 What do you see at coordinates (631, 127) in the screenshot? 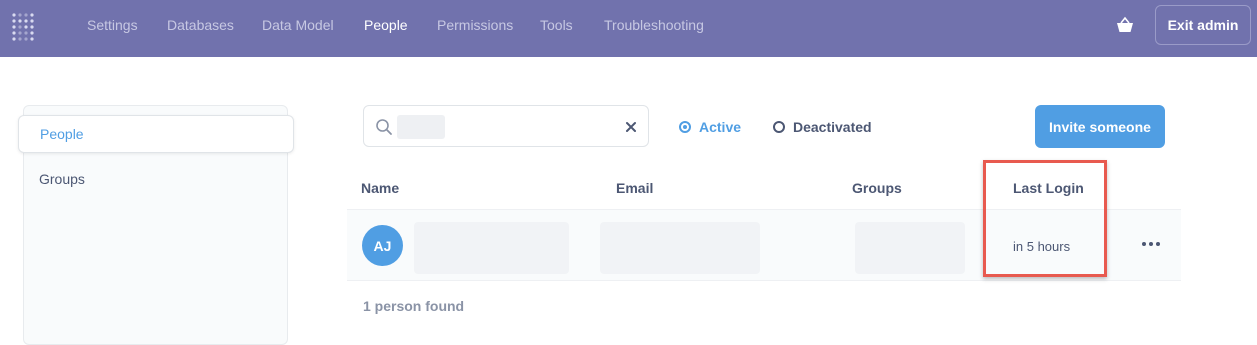
I see `close-icon` at bounding box center [631, 127].